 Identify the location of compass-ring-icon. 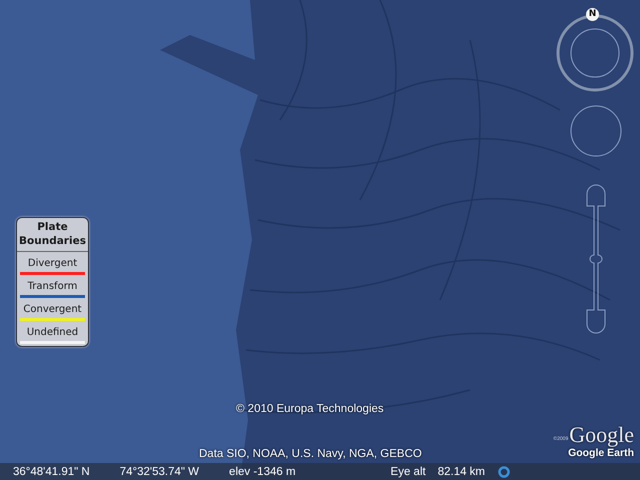
(595, 53).